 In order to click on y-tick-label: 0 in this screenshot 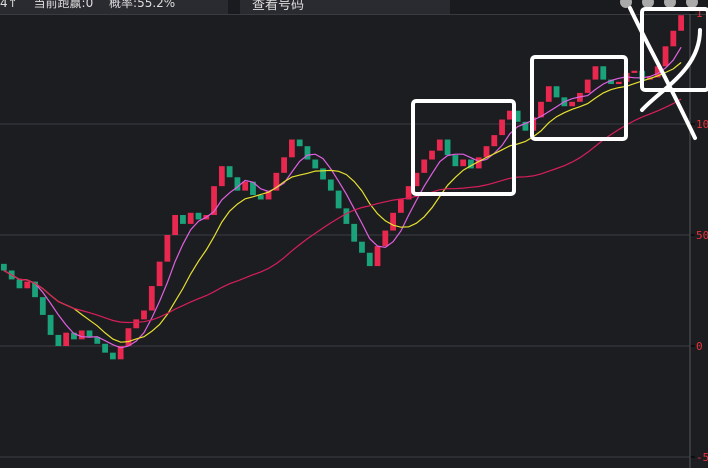, I will do `click(699, 346)`.